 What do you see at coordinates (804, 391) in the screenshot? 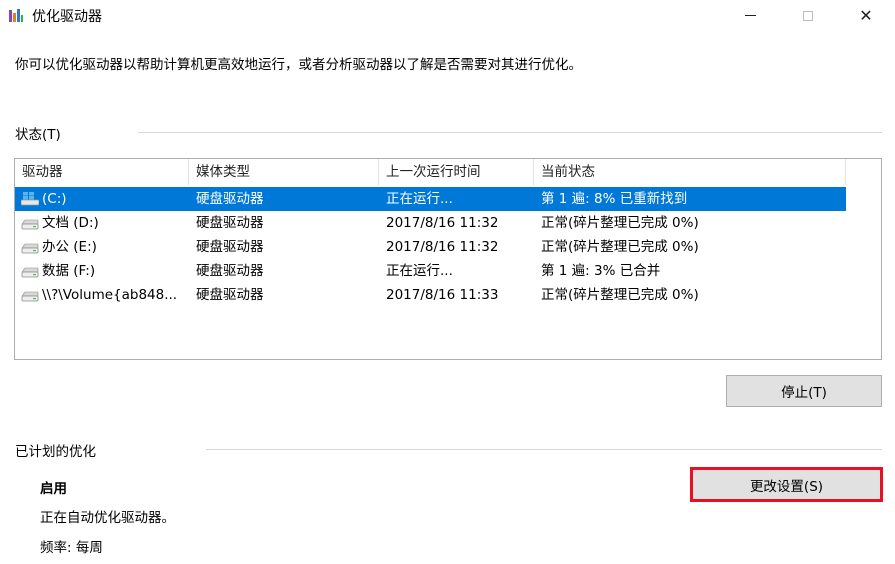
I see `stop-button: 停止(T)` at bounding box center [804, 391].